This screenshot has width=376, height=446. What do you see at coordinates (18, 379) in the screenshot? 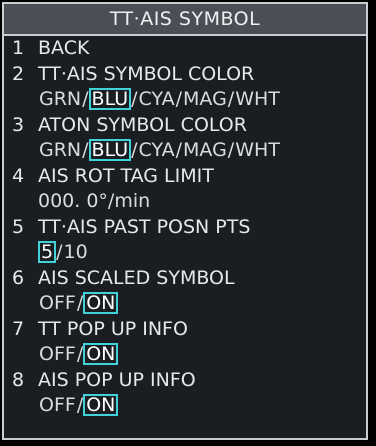
I see `menu-item-number: 8` at bounding box center [18, 379].